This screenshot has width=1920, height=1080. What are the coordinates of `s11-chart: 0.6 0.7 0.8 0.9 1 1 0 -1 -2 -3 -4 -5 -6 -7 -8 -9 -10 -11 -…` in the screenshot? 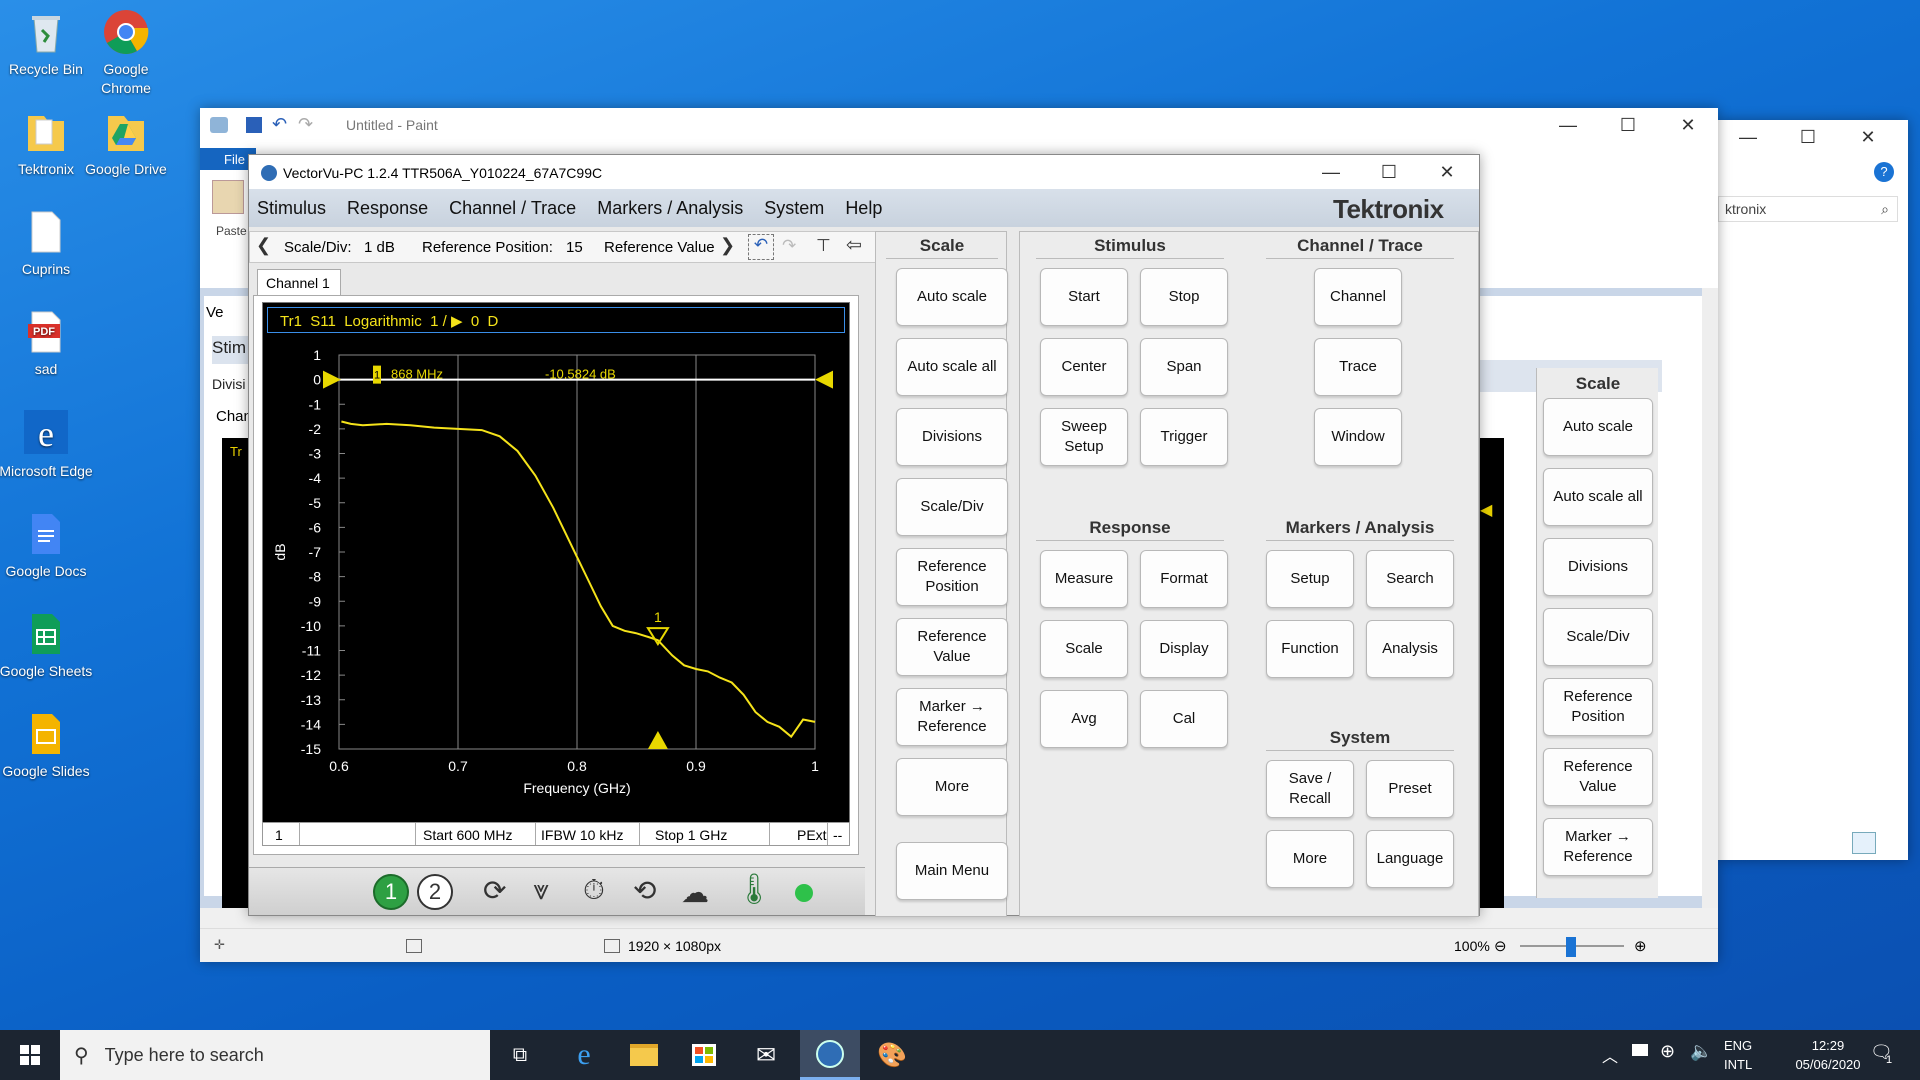 It's located at (556, 581).